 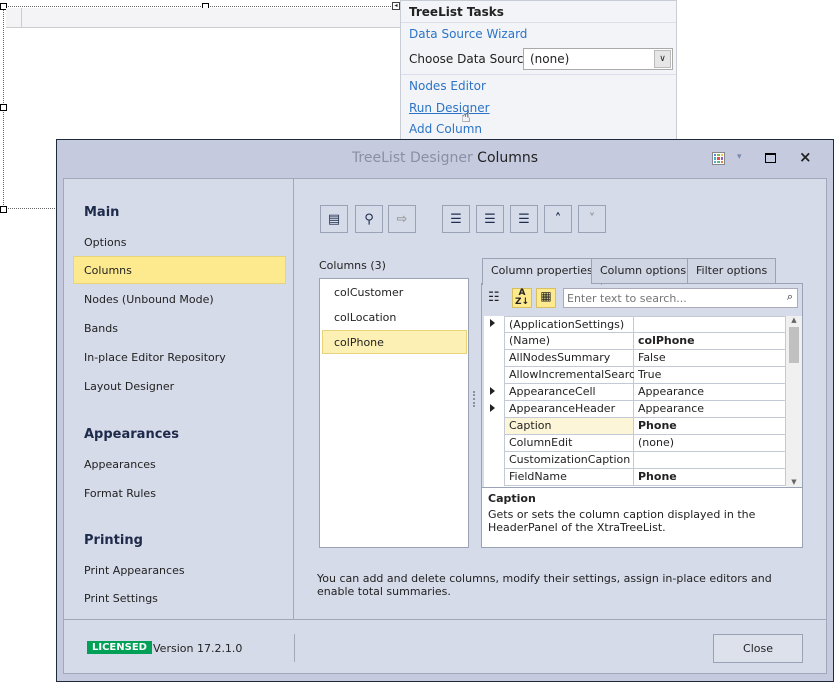 I want to click on nav-item-print-appearances: Print Appearances, so click(x=134, y=570).